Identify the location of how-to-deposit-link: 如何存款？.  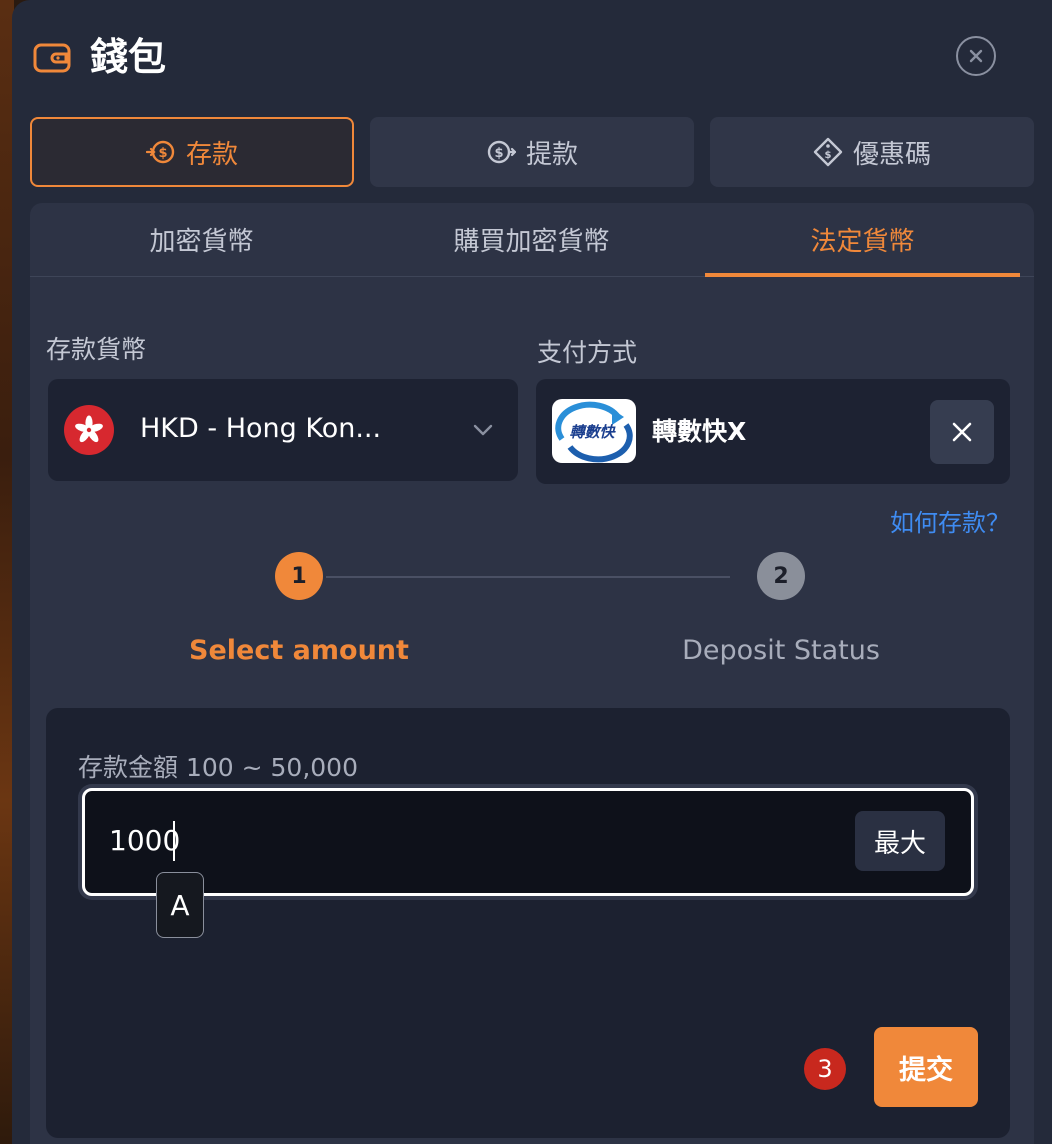
(950, 520).